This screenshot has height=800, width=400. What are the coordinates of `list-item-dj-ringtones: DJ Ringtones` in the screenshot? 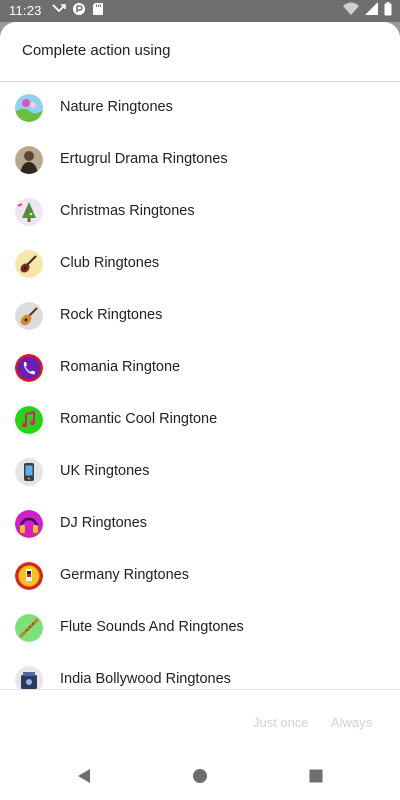 It's located at (200, 524).